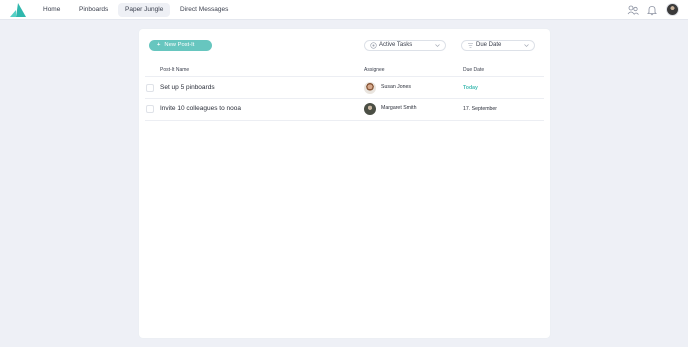 The width and height of the screenshot is (688, 347). Describe the element at coordinates (480, 109) in the screenshot. I see `due-date: 17. September` at that location.